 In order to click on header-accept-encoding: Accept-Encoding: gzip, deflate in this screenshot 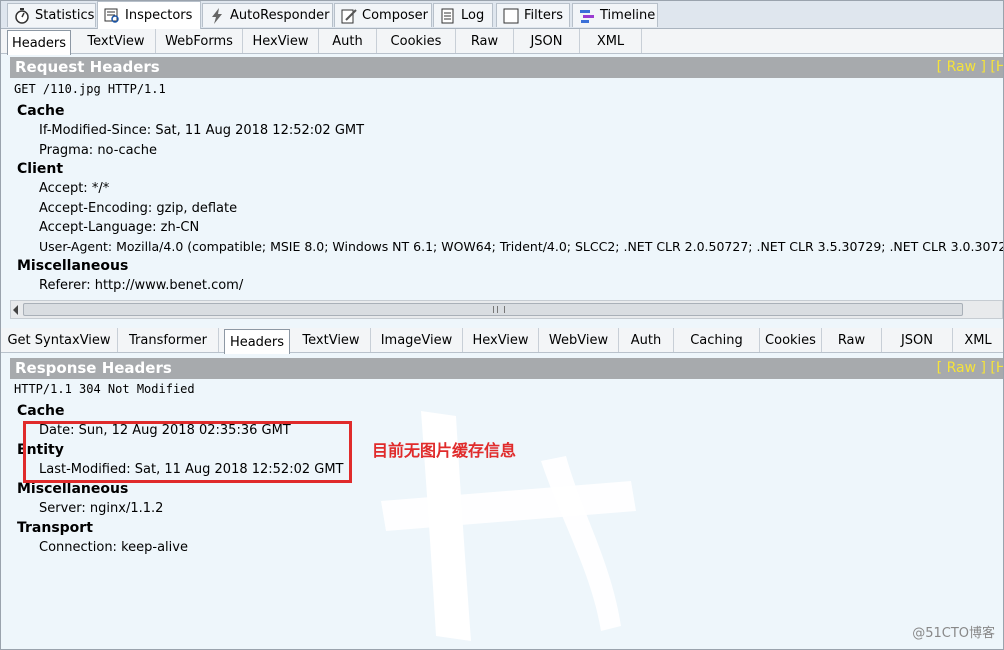, I will do `click(138, 208)`.